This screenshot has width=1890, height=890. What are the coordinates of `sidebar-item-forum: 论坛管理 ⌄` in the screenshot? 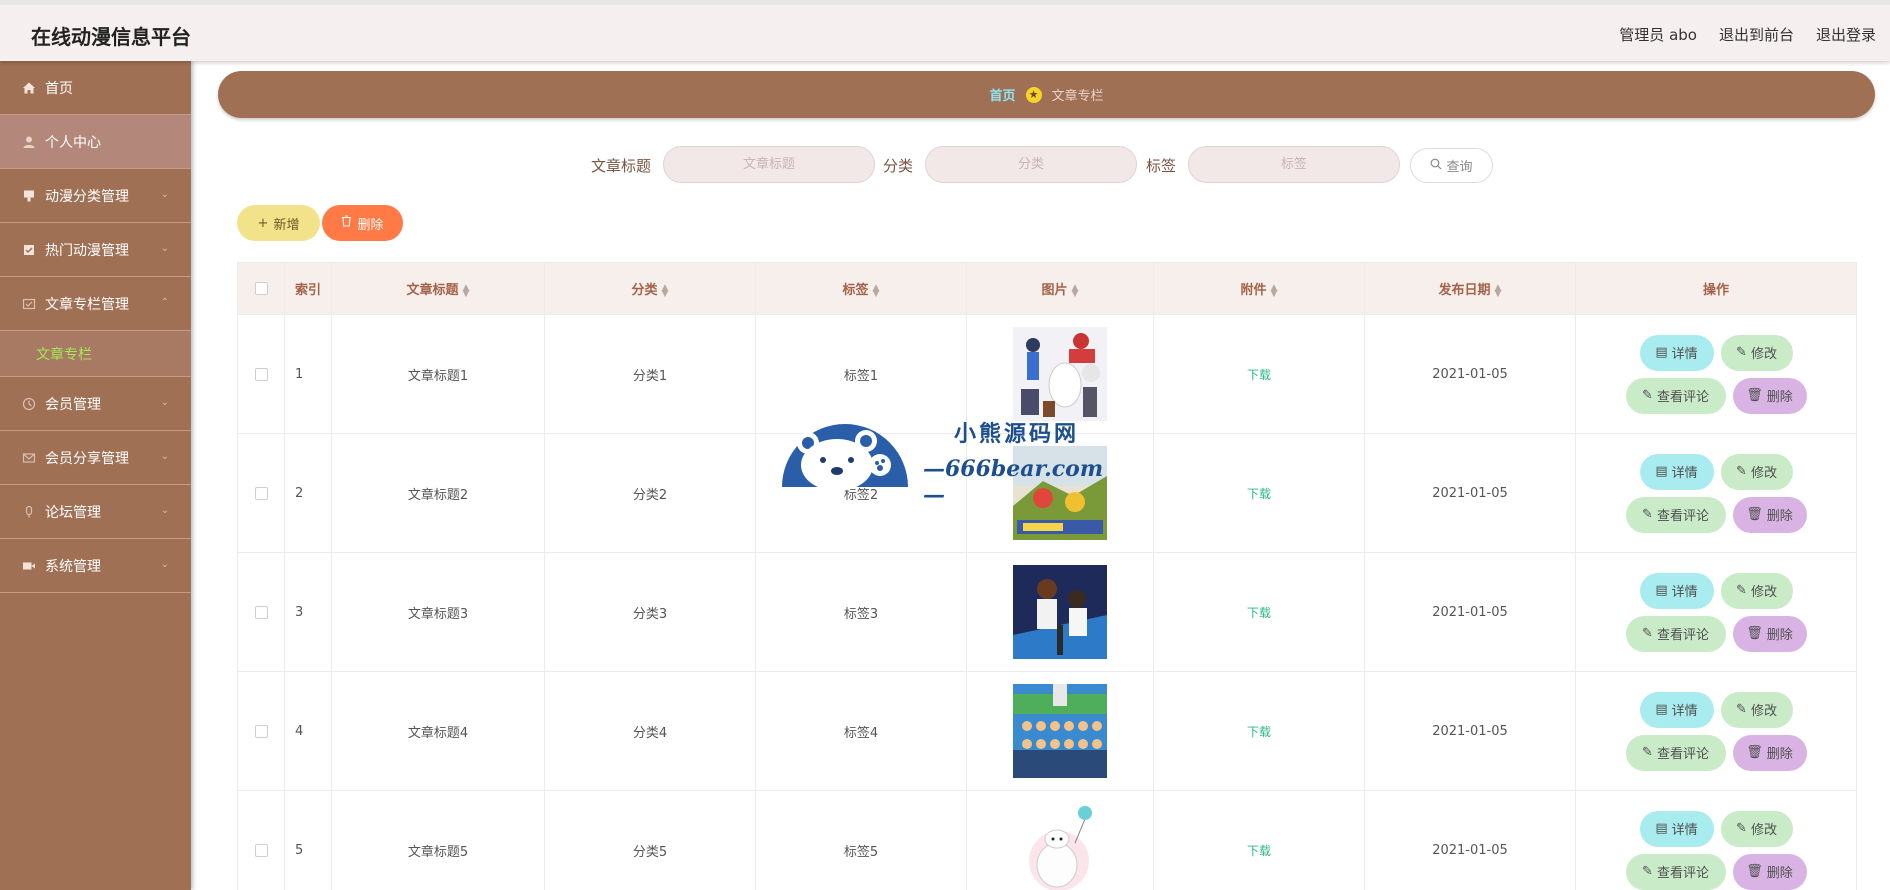 It's located at (95, 512).